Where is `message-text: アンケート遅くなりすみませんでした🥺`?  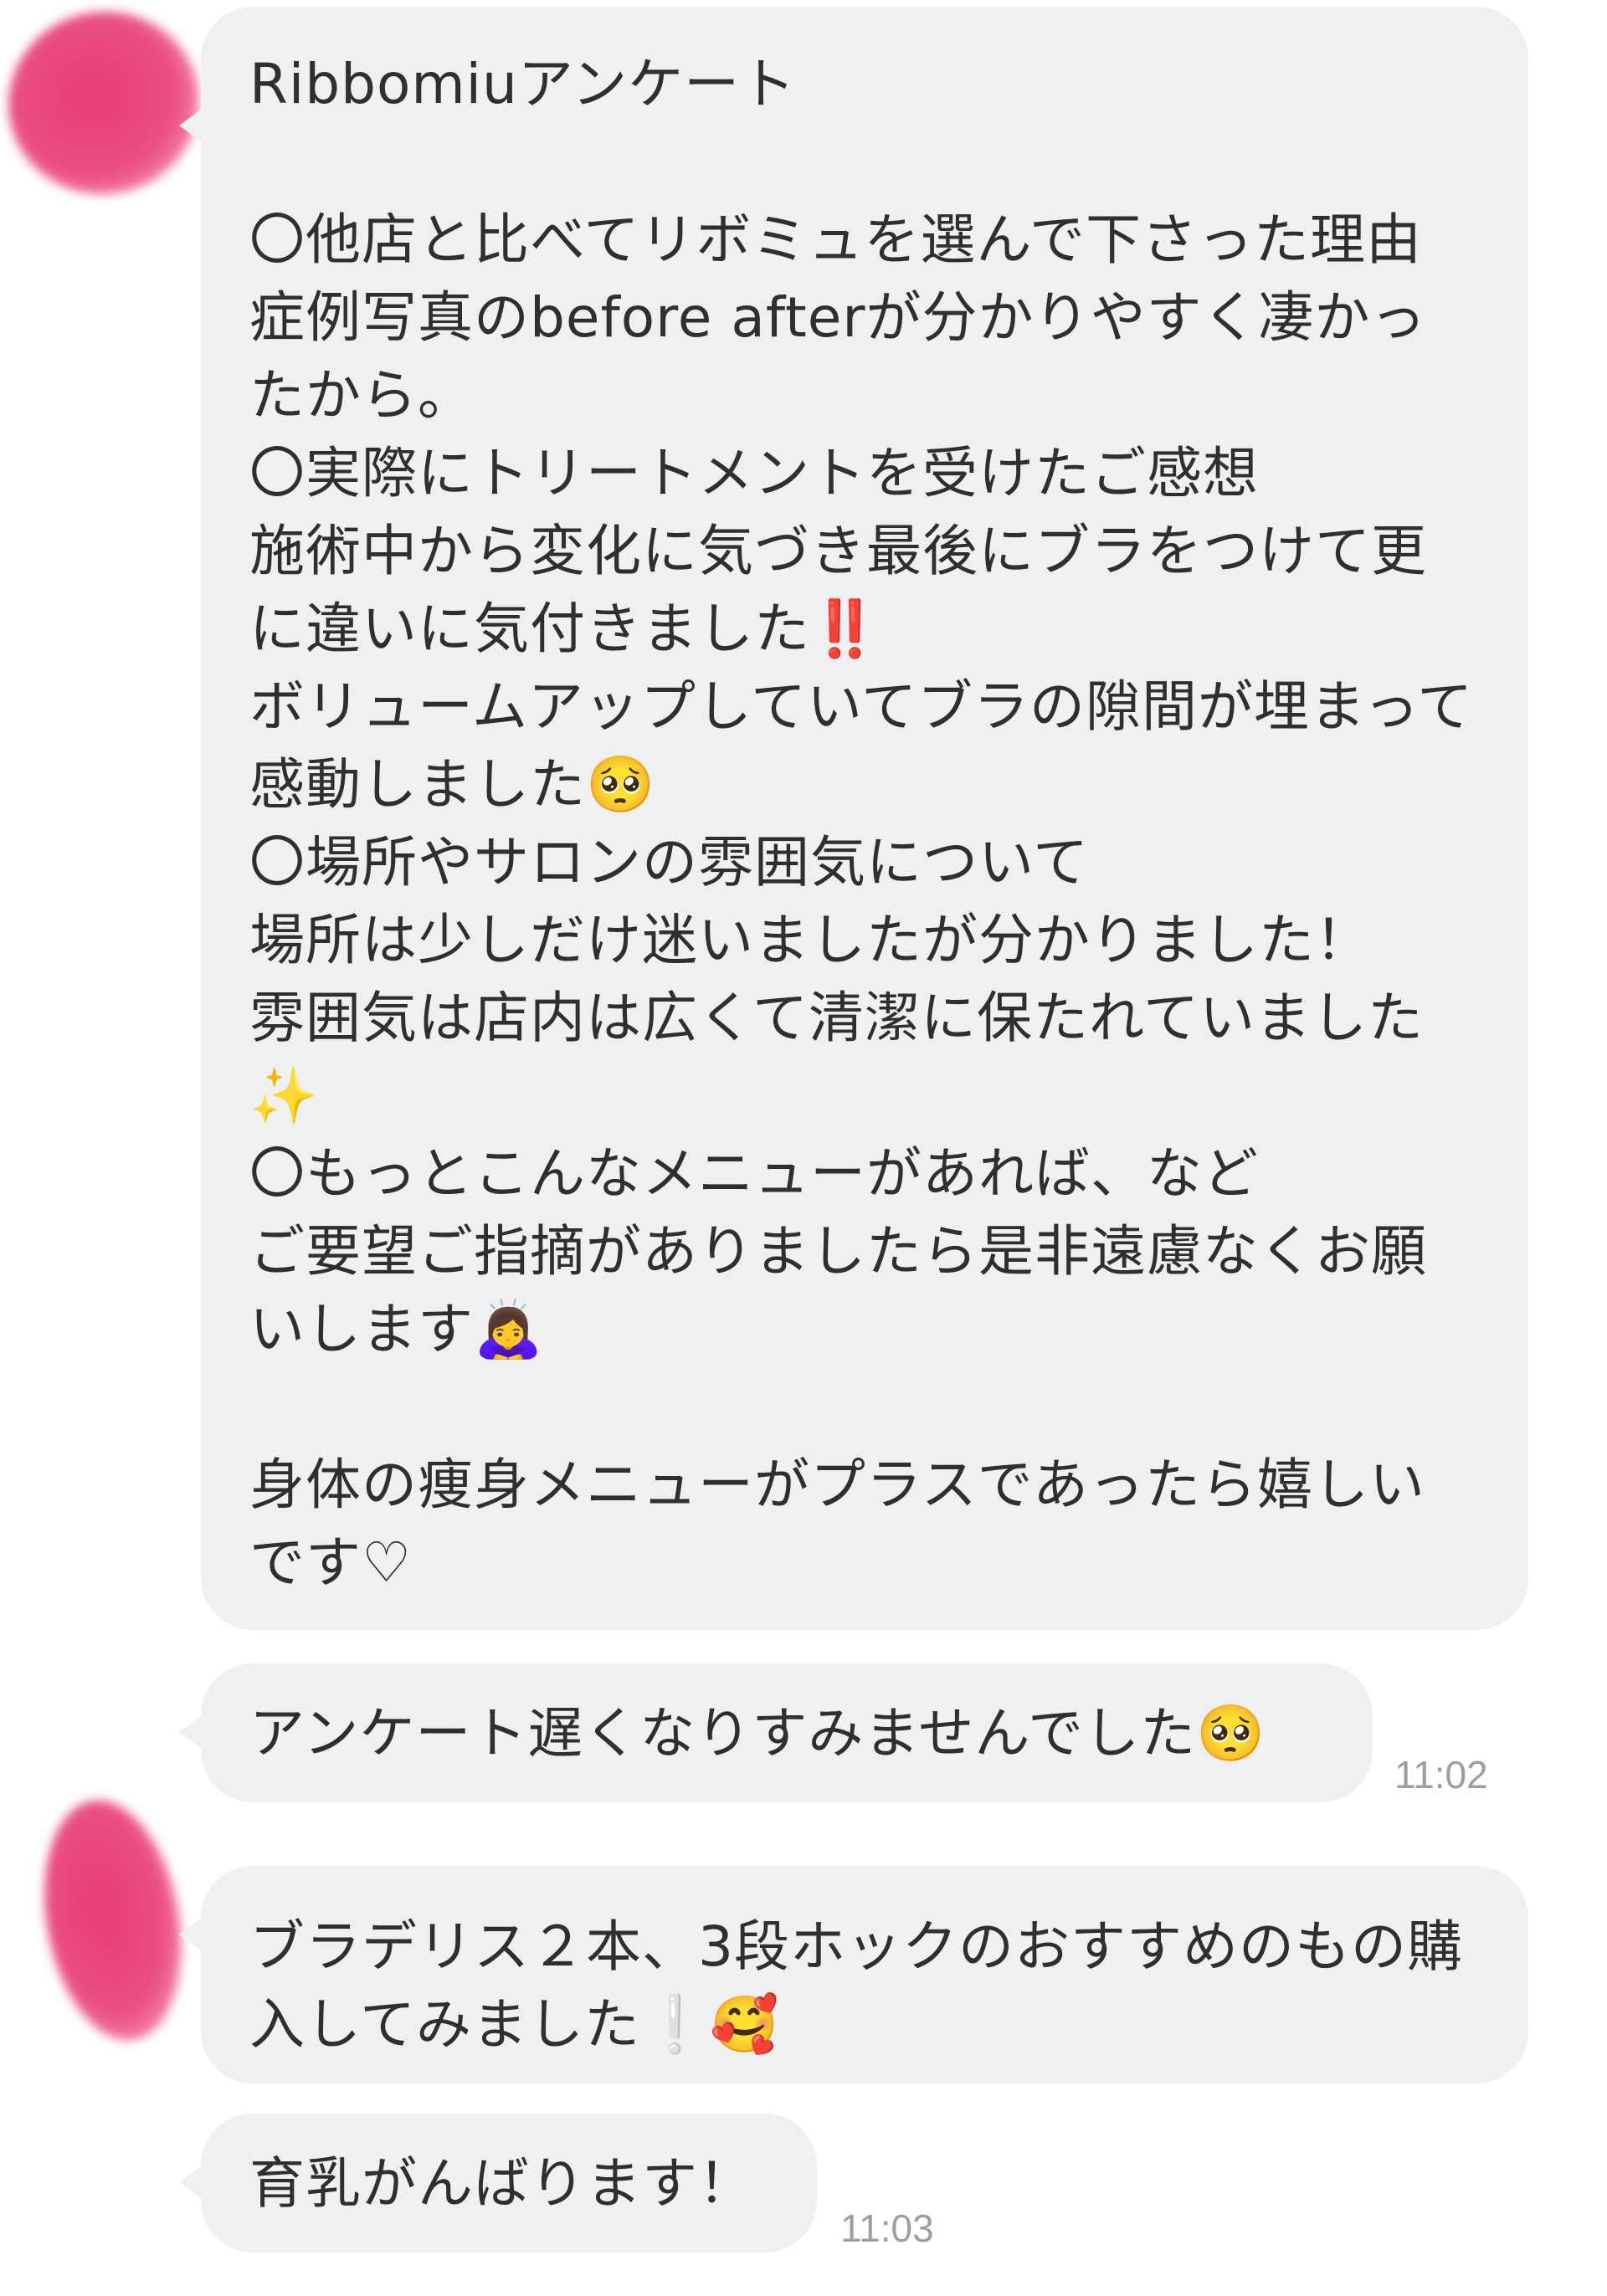
message-text: アンケート遅くなりすみませんでした🥺 is located at coordinates (757, 1733).